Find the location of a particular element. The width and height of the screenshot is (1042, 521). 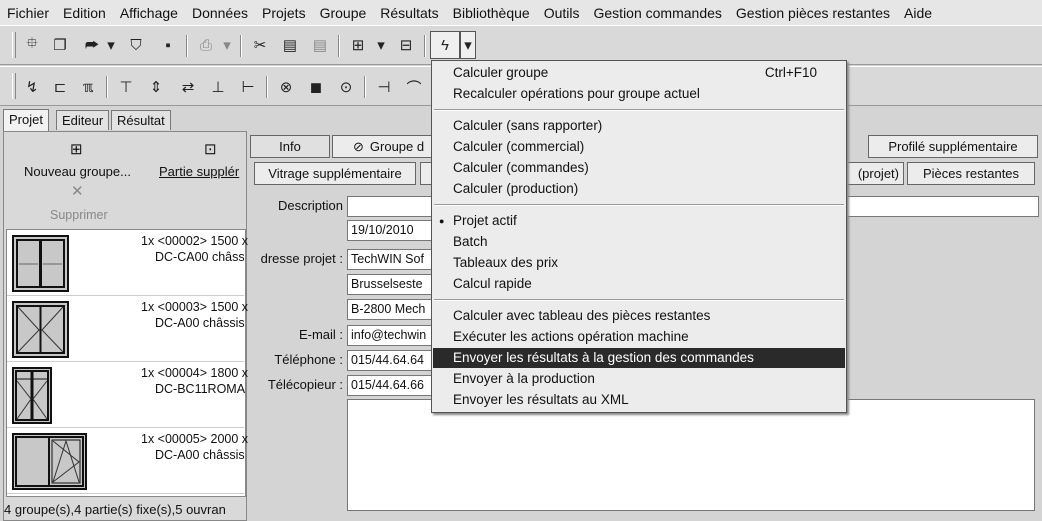

list-item: 1x <00003> 1500 x DC-A00 châssis is located at coordinates (127, 329).